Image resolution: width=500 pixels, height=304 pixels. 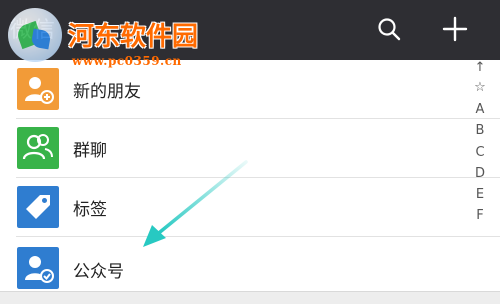 I want to click on index-letter: D, so click(x=480, y=173).